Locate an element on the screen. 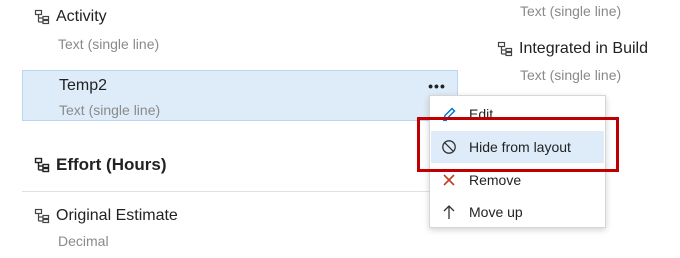 The width and height of the screenshot is (680, 258). remove-x-icon is located at coordinates (449, 180).